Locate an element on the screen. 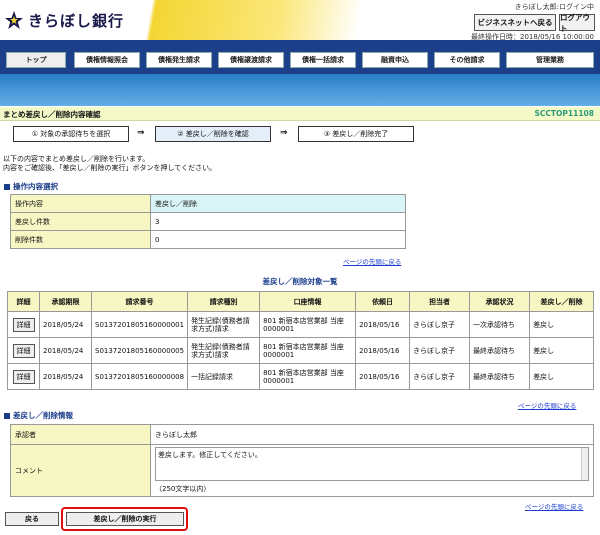  tab-claim-transfer: 債権譲渡請求 is located at coordinates (251, 60).